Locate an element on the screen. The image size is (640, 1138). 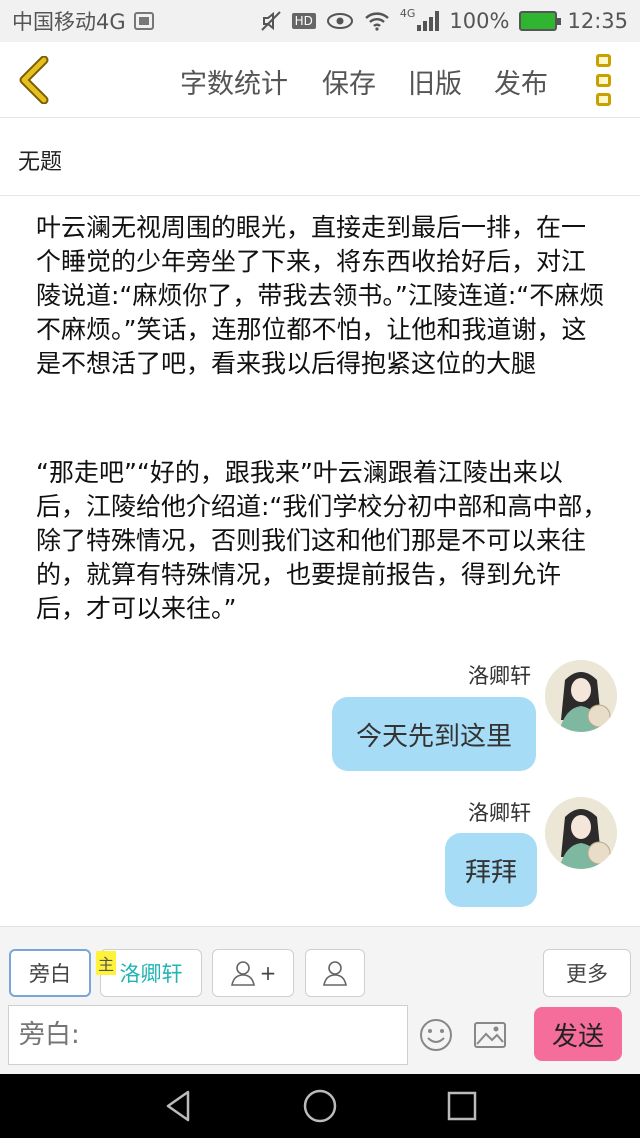
more-dots-icon is located at coordinates (605, 80).